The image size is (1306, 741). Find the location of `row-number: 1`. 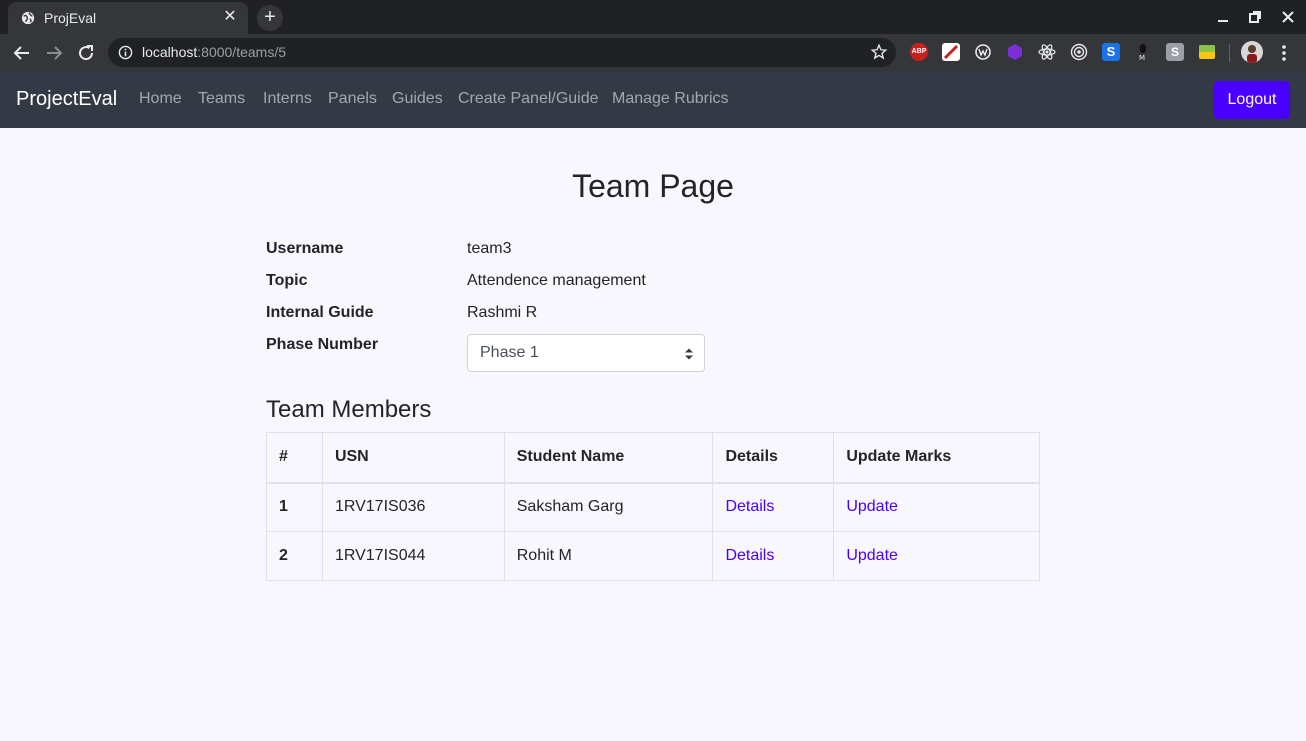

row-number: 1 is located at coordinates (294, 507).